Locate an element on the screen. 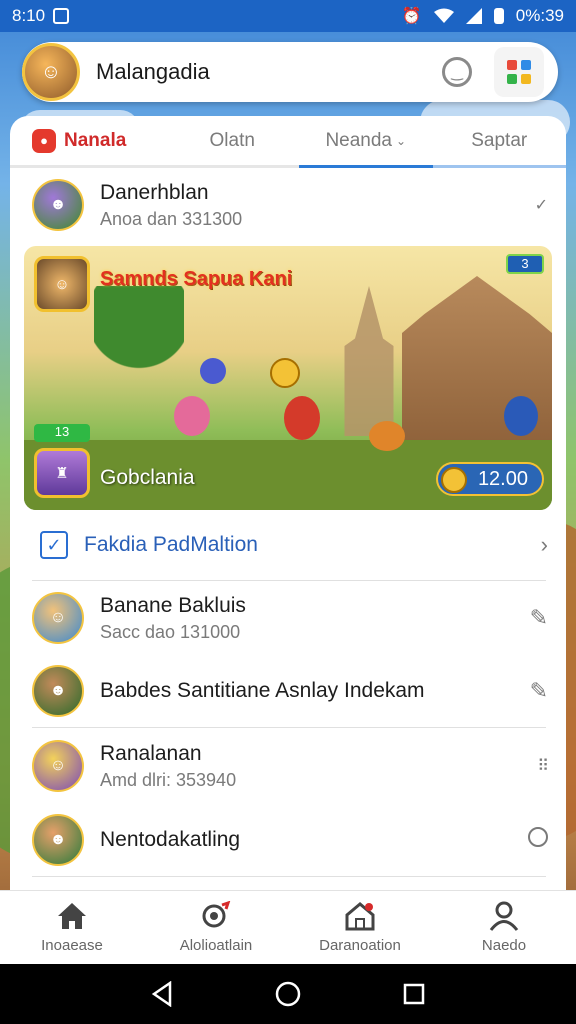 The height and width of the screenshot is (1024, 576). nav-item-search: Alolioatlain is located at coordinates (216, 927).